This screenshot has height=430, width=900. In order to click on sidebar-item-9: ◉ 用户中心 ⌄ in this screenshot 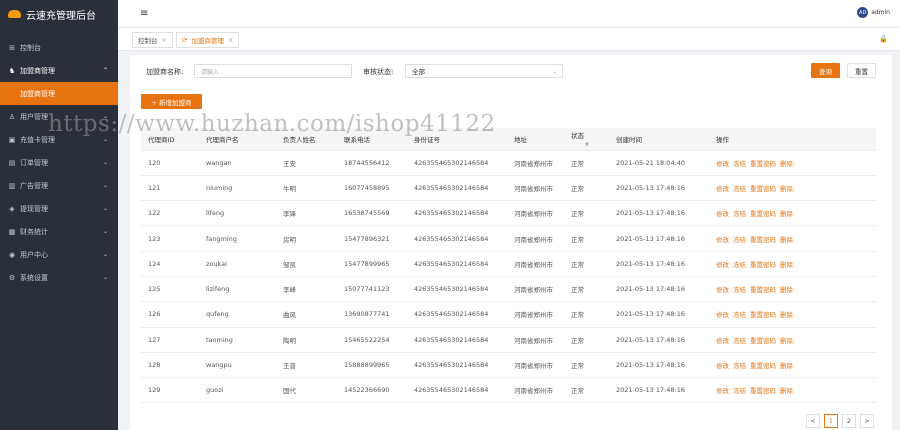, I will do `click(59, 254)`.